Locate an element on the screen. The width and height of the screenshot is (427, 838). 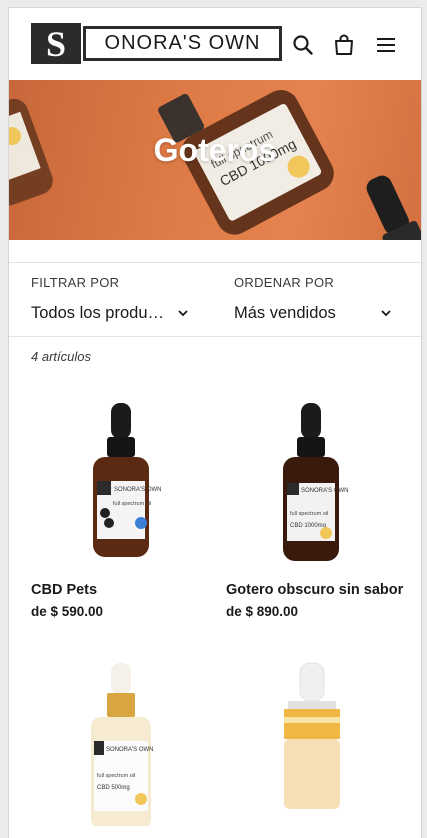
product-image is located at coordinates (316, 743).